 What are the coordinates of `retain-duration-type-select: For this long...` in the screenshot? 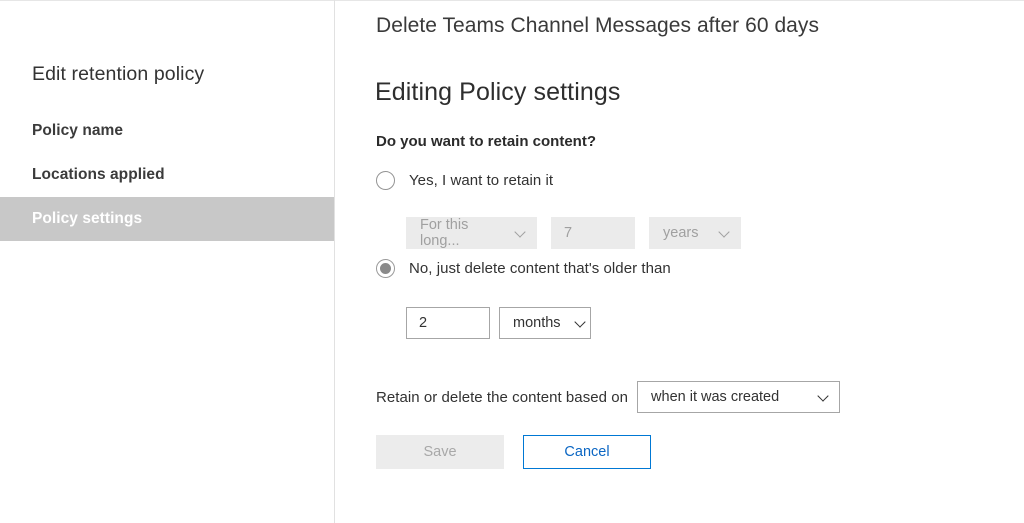 It's located at (471, 233).